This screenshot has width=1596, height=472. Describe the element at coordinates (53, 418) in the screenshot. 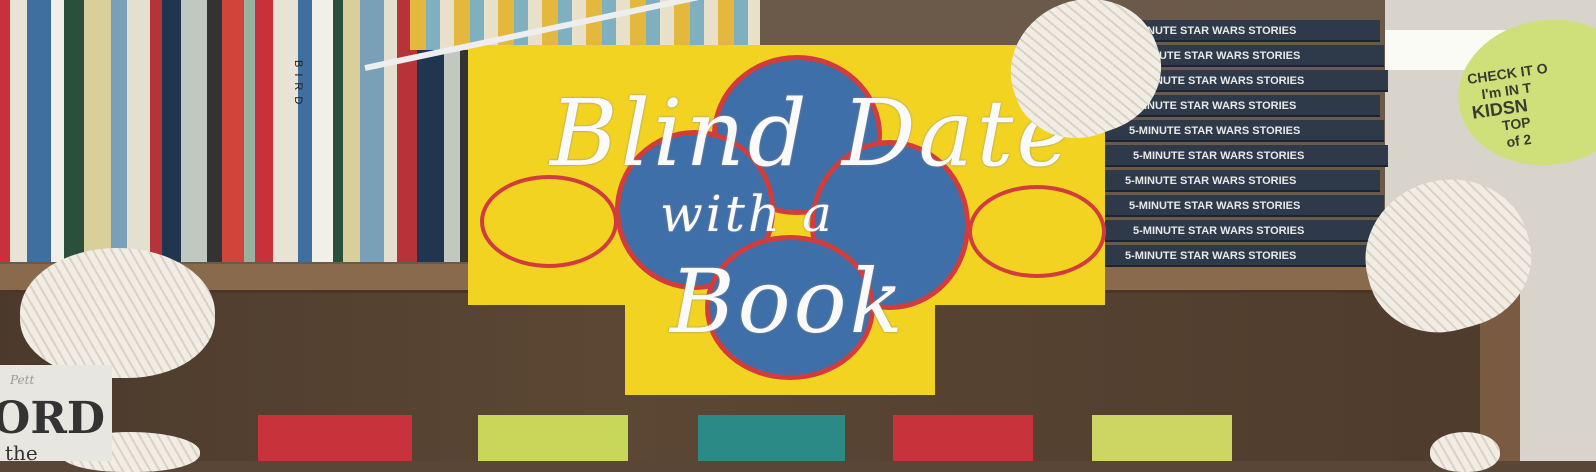

I see `book-title: ORD` at that location.